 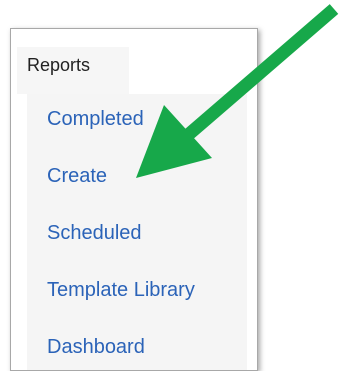 I want to click on nav-item-scheduled: Scheduled, so click(x=94, y=233).